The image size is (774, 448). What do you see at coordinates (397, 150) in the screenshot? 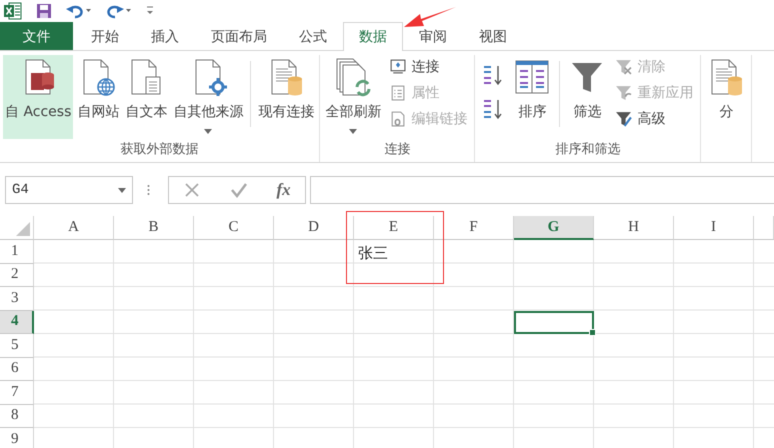
I see `group-label: 连接` at bounding box center [397, 150].